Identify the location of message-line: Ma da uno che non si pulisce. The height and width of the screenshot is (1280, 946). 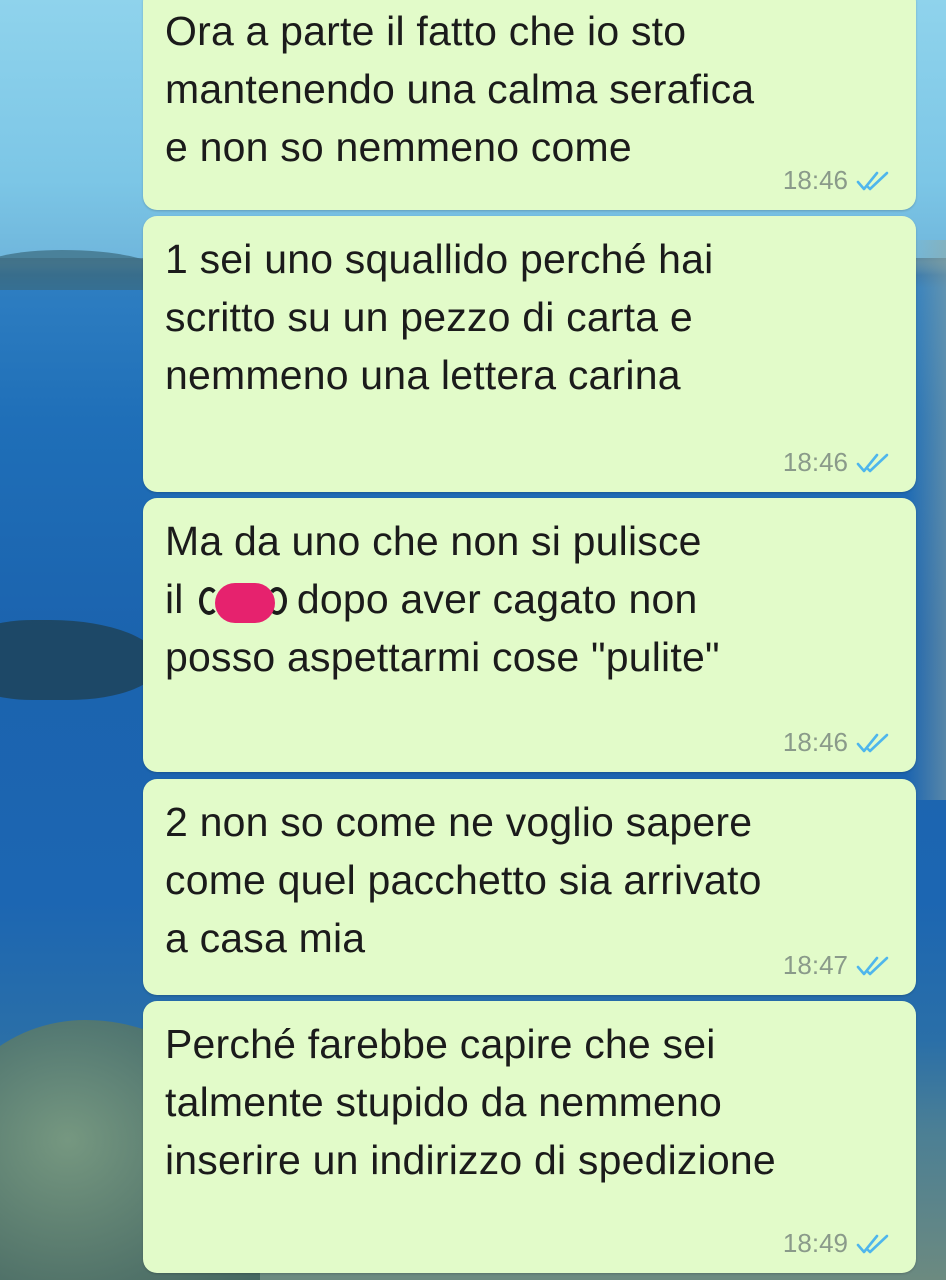
(433, 541).